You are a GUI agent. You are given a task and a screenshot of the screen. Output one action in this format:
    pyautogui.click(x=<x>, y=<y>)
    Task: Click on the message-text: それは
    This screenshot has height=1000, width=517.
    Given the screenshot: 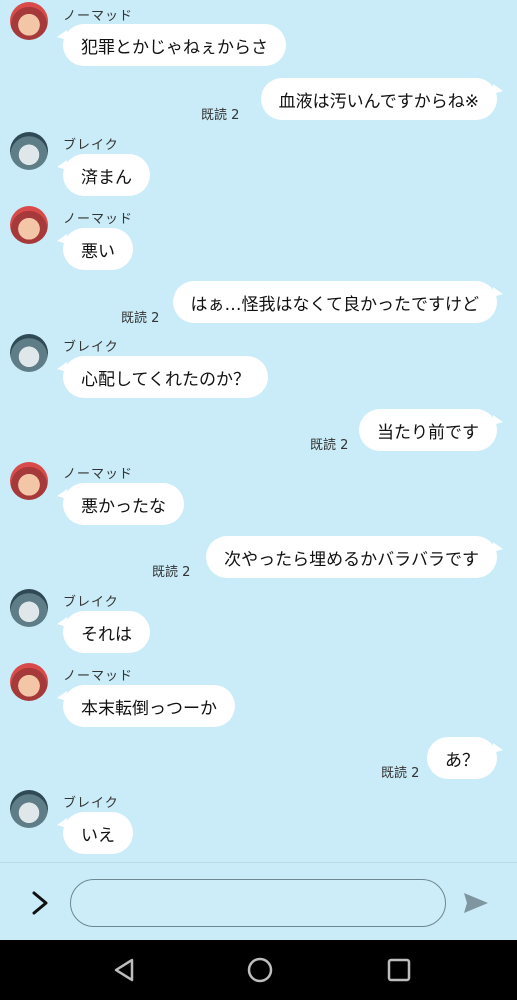 What is the action you would take?
    pyautogui.click(x=106, y=634)
    